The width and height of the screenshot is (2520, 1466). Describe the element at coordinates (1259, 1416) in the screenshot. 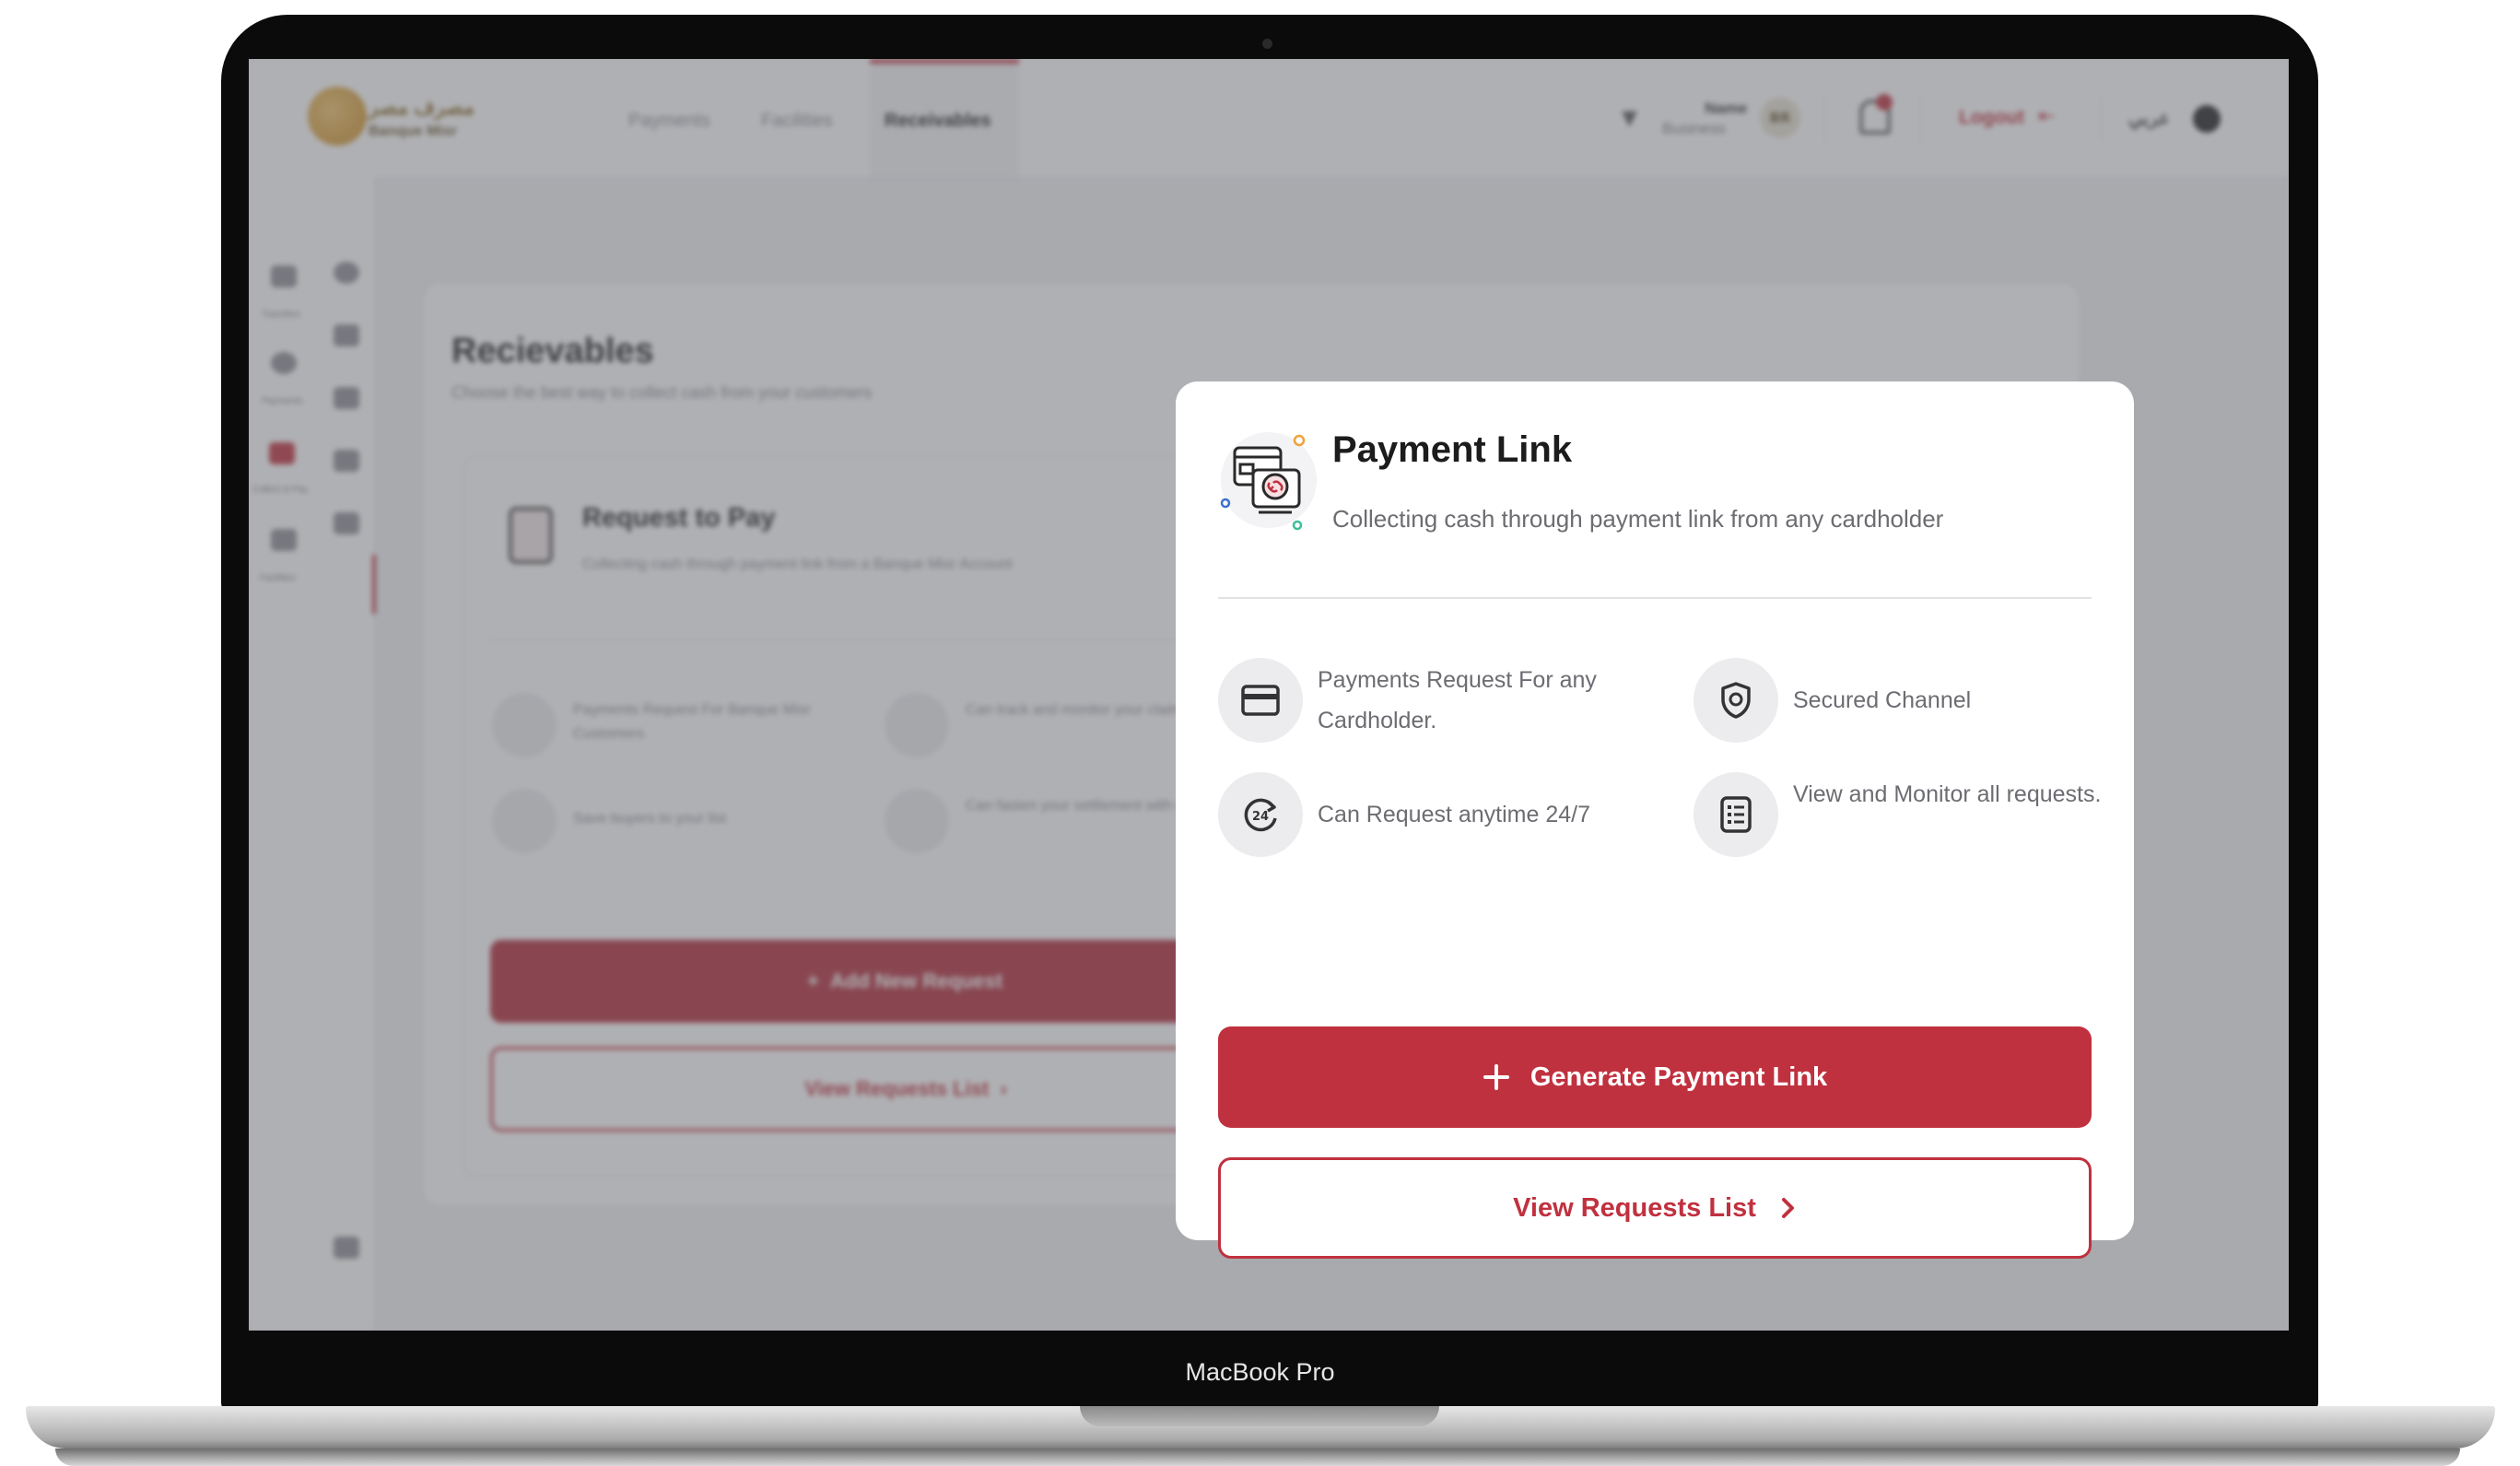

I see `laptop-notch` at that location.